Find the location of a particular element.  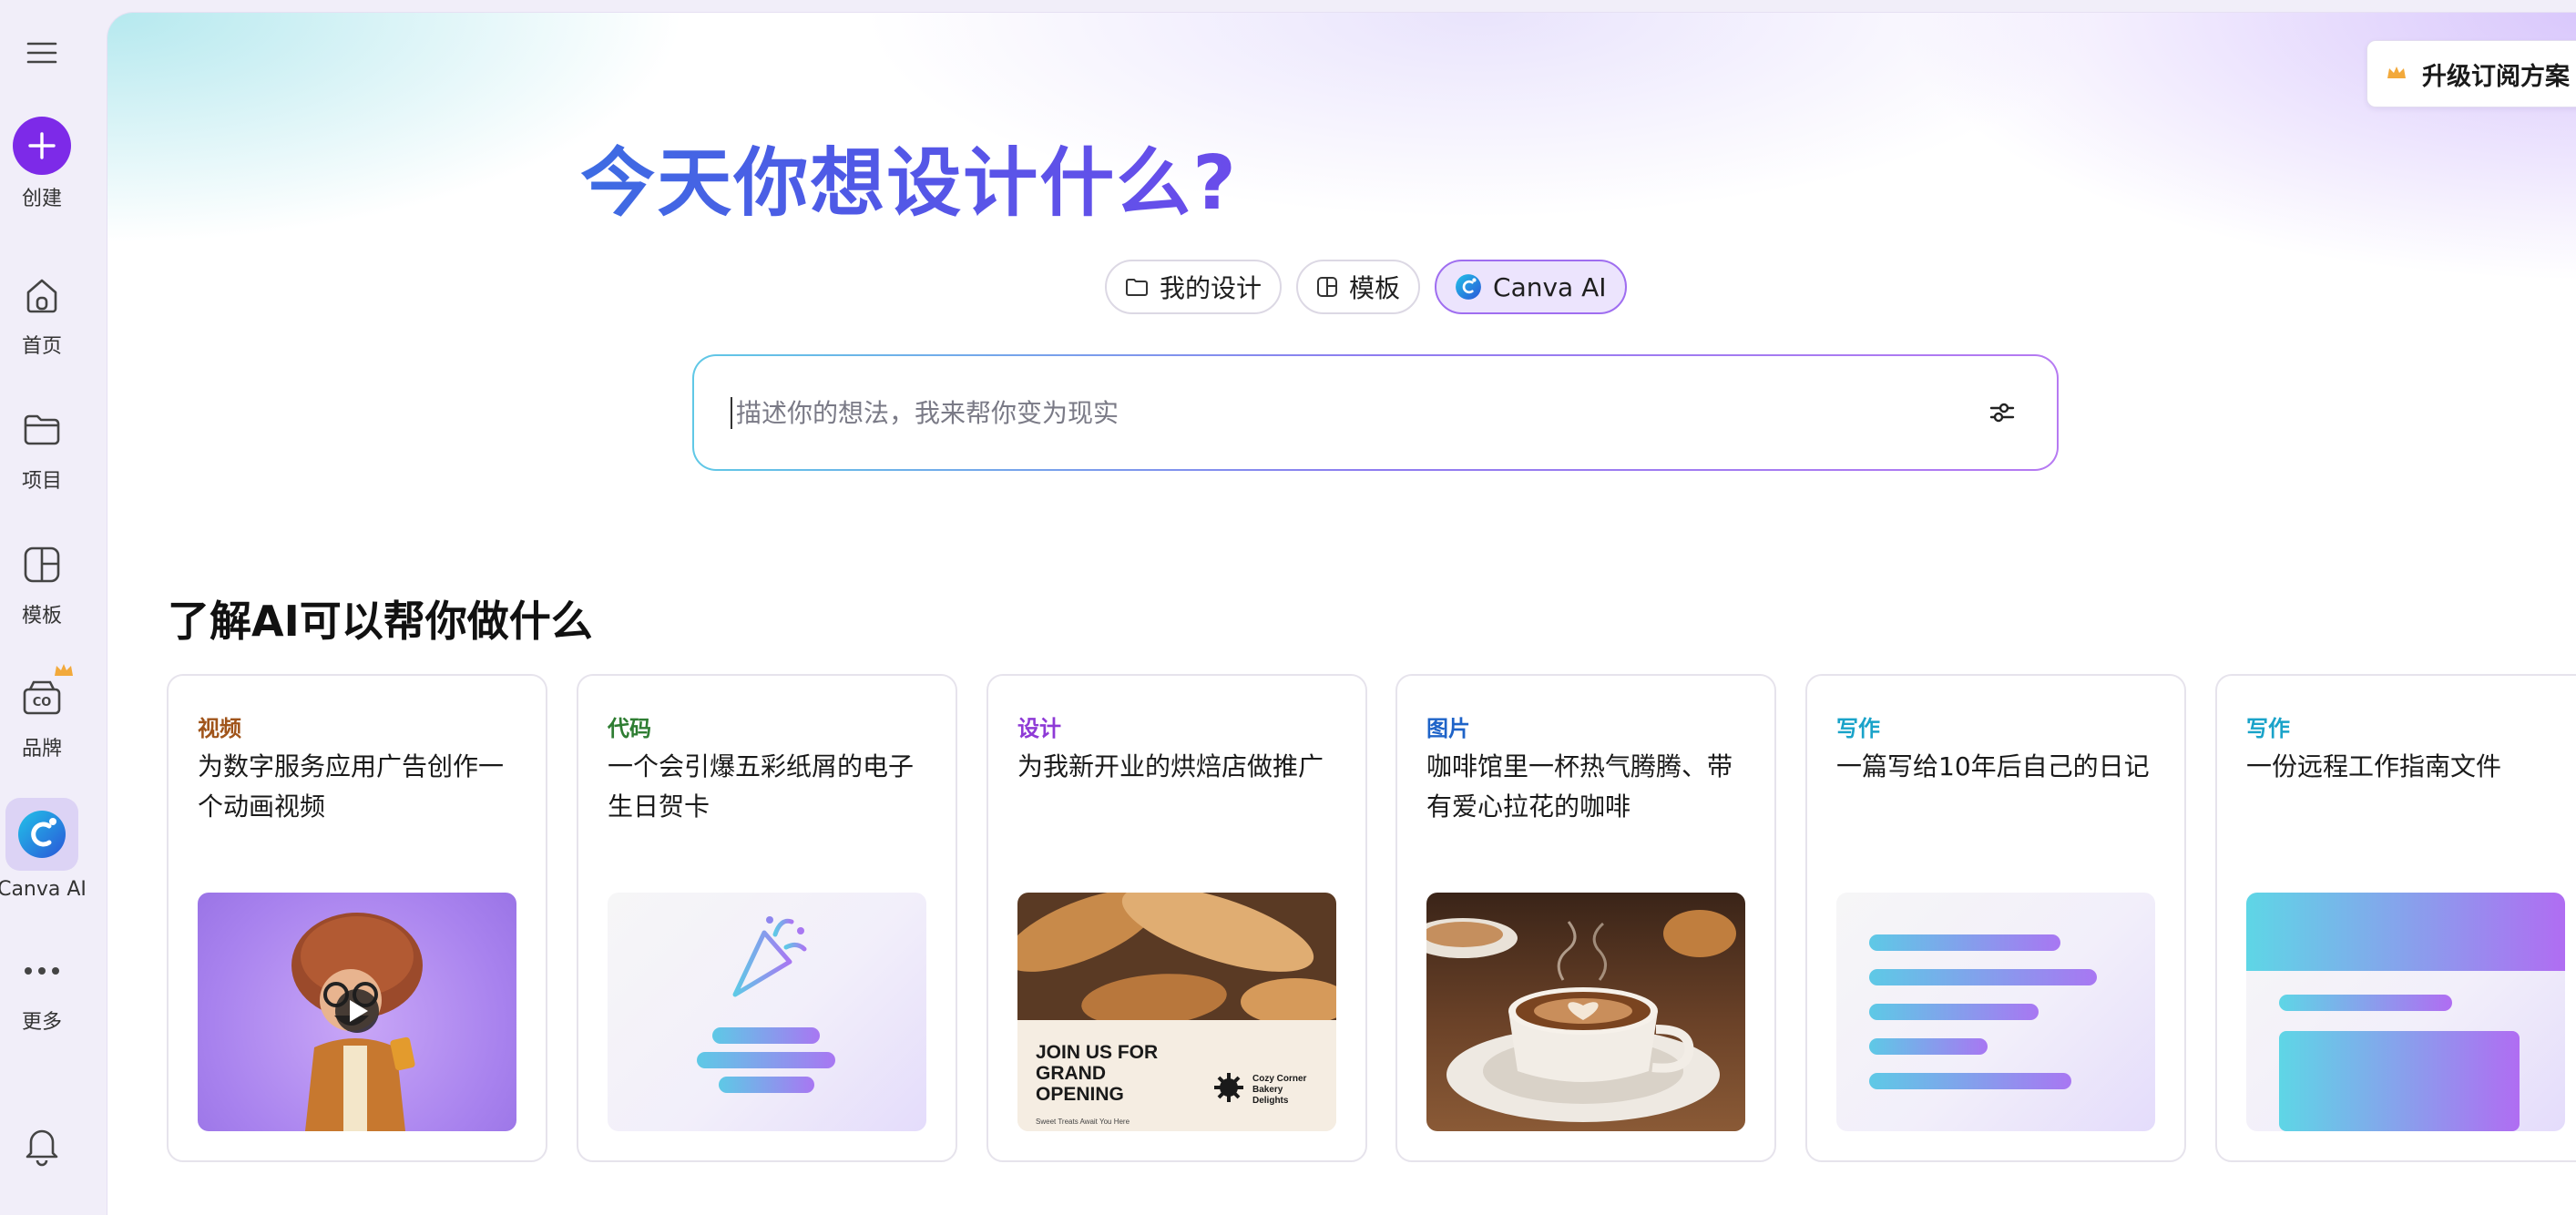

menu-button is located at coordinates (42, 52).